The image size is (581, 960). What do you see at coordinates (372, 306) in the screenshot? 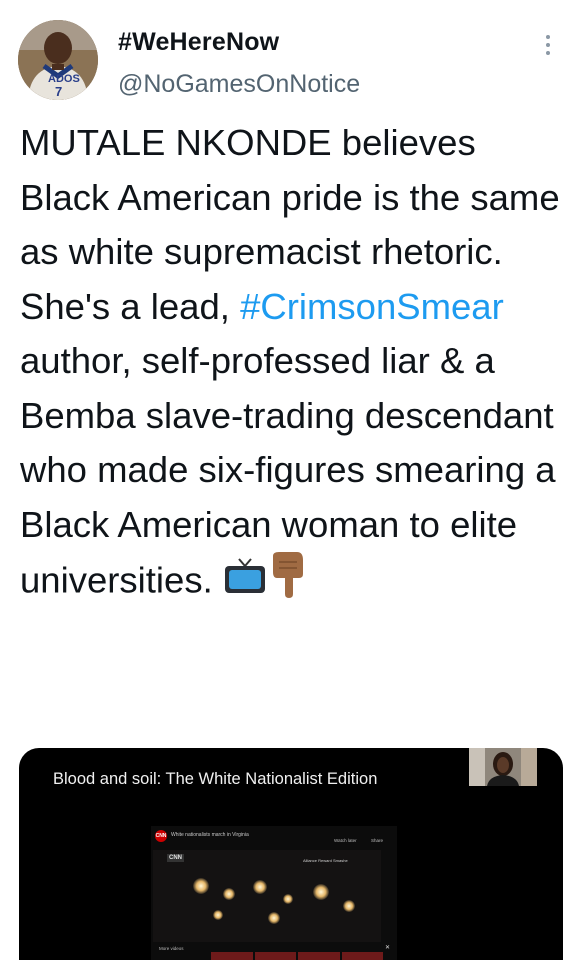
I see `hashtag-link: #CrimsonSmear` at bounding box center [372, 306].